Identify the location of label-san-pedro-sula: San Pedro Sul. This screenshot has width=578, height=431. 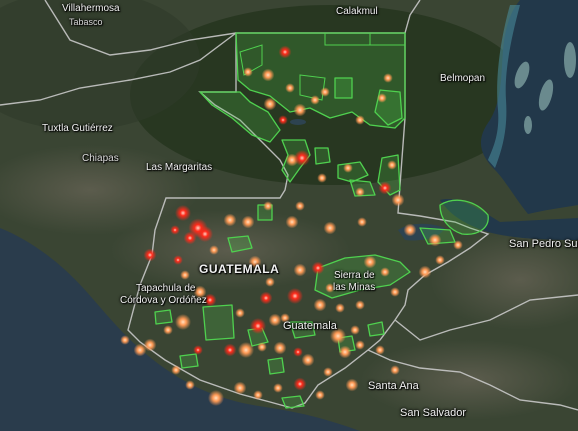
(543, 244).